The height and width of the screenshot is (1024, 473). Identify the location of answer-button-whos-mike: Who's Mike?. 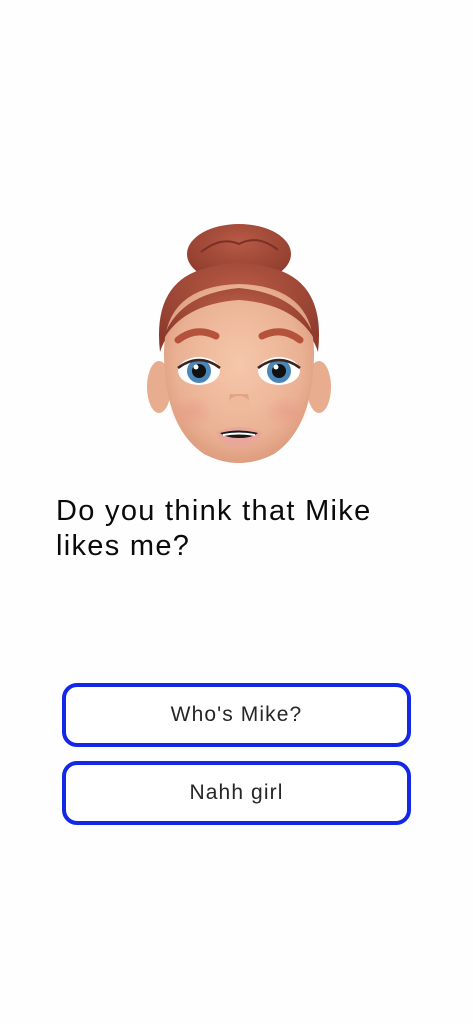
(236, 715).